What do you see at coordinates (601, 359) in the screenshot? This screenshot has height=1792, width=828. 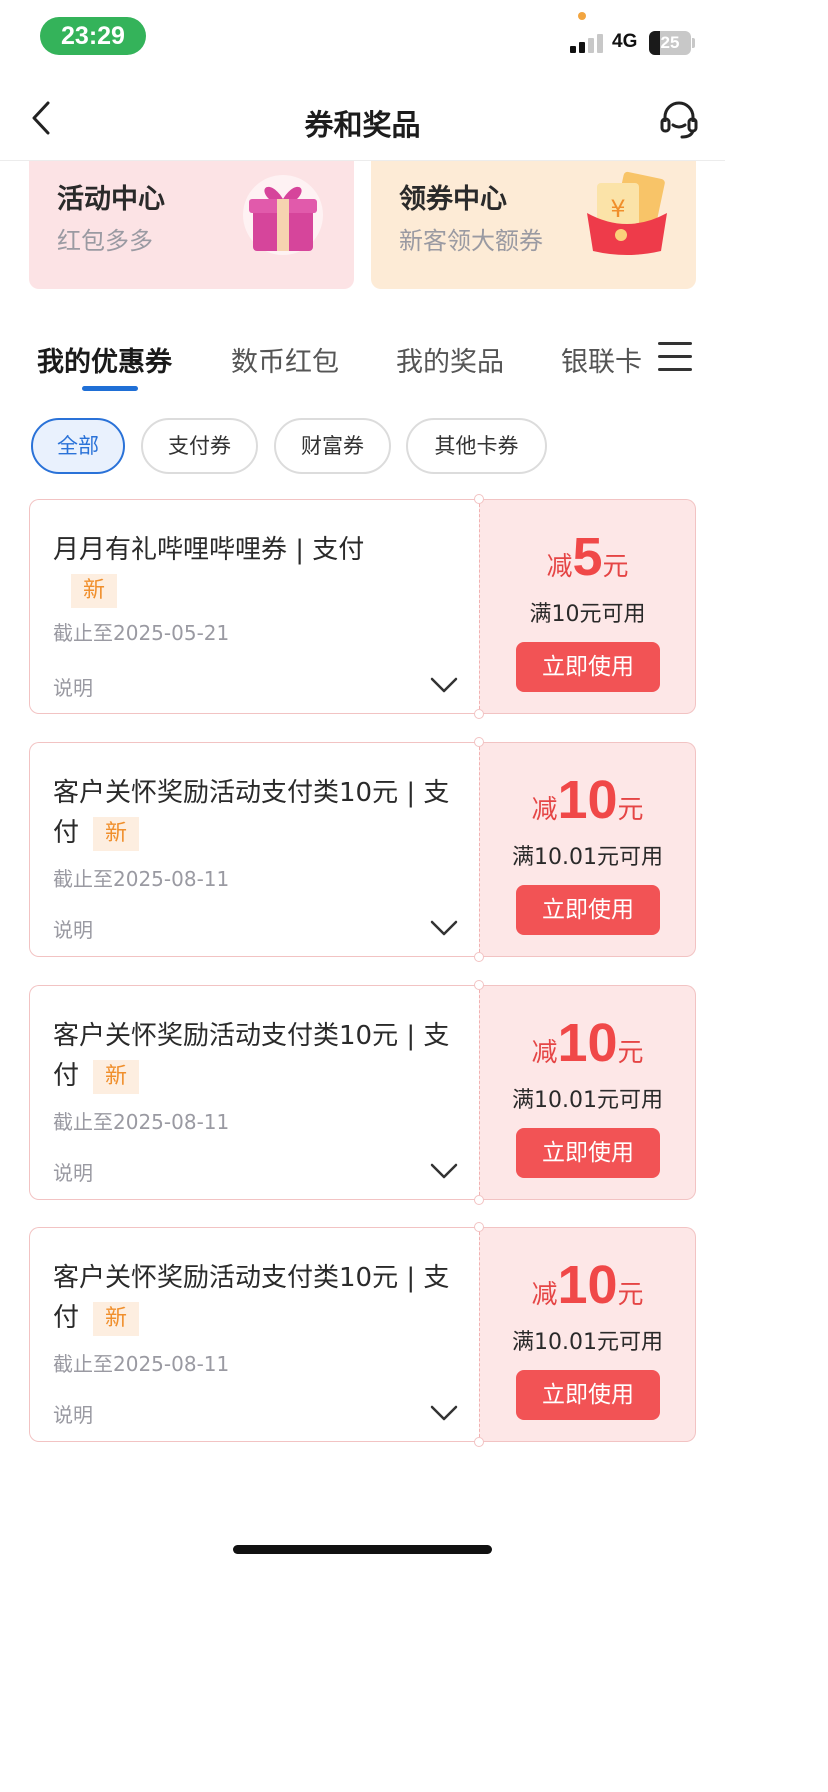 I see `tab-unionpay-card: 银联卡` at bounding box center [601, 359].